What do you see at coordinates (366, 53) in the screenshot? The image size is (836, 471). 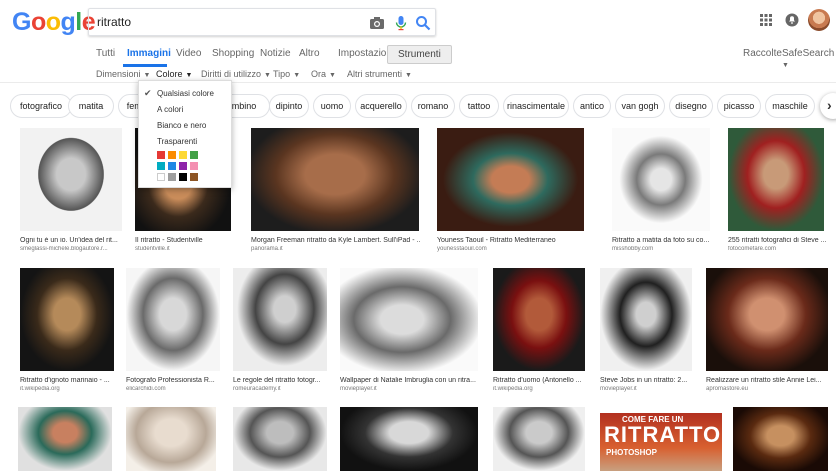 I see `tab-settings: Impostazioni` at bounding box center [366, 53].